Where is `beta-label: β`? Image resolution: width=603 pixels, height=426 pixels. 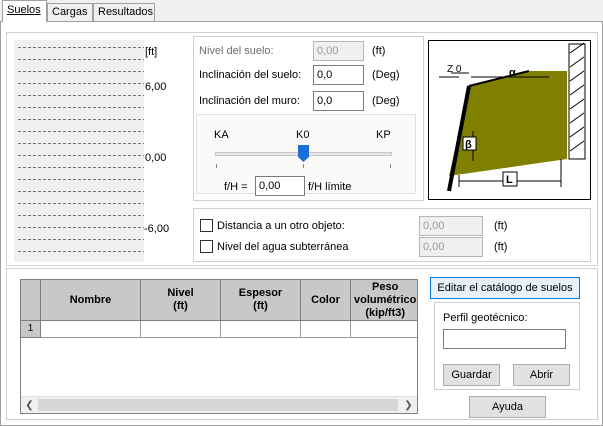
beta-label: β is located at coordinates (468, 145).